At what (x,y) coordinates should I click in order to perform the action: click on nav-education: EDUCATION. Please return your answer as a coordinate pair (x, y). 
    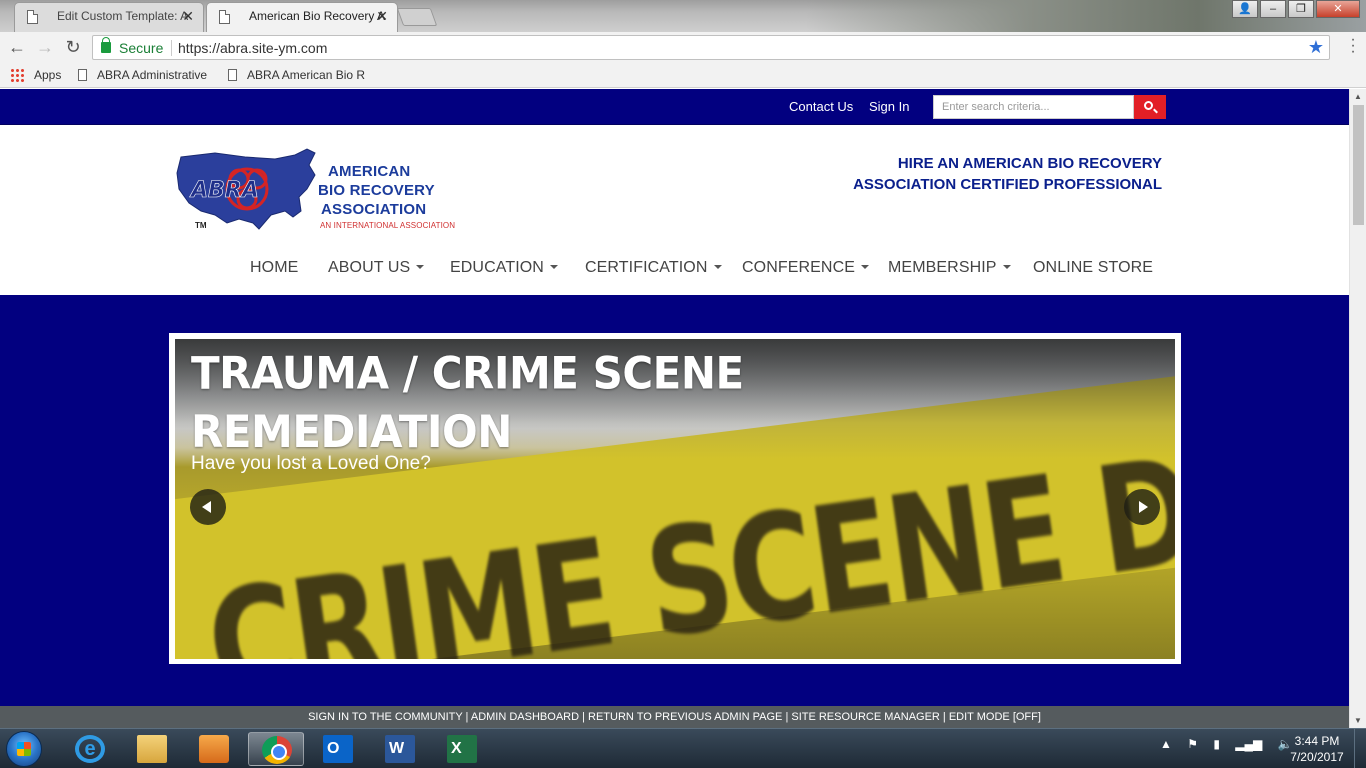
    Looking at the image, I should click on (504, 268).